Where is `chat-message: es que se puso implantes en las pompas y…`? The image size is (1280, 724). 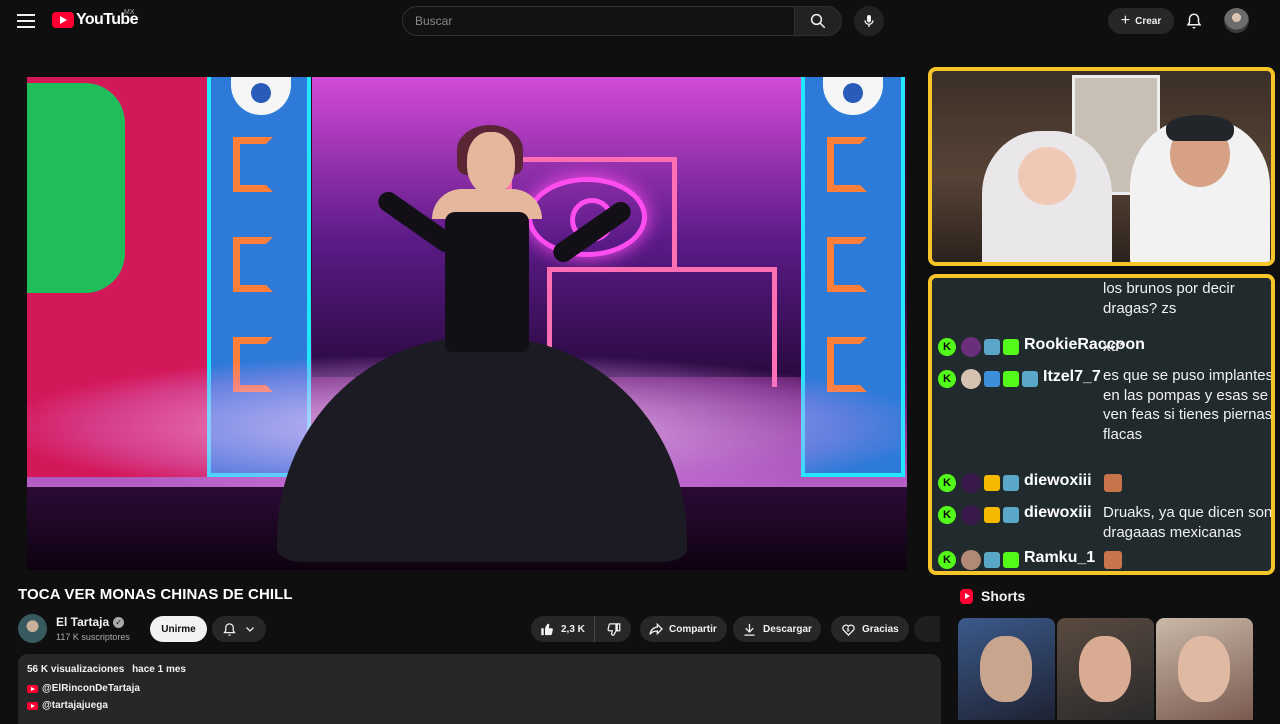 chat-message: es que se puso implantes en las pompas y… is located at coordinates (1188, 405).